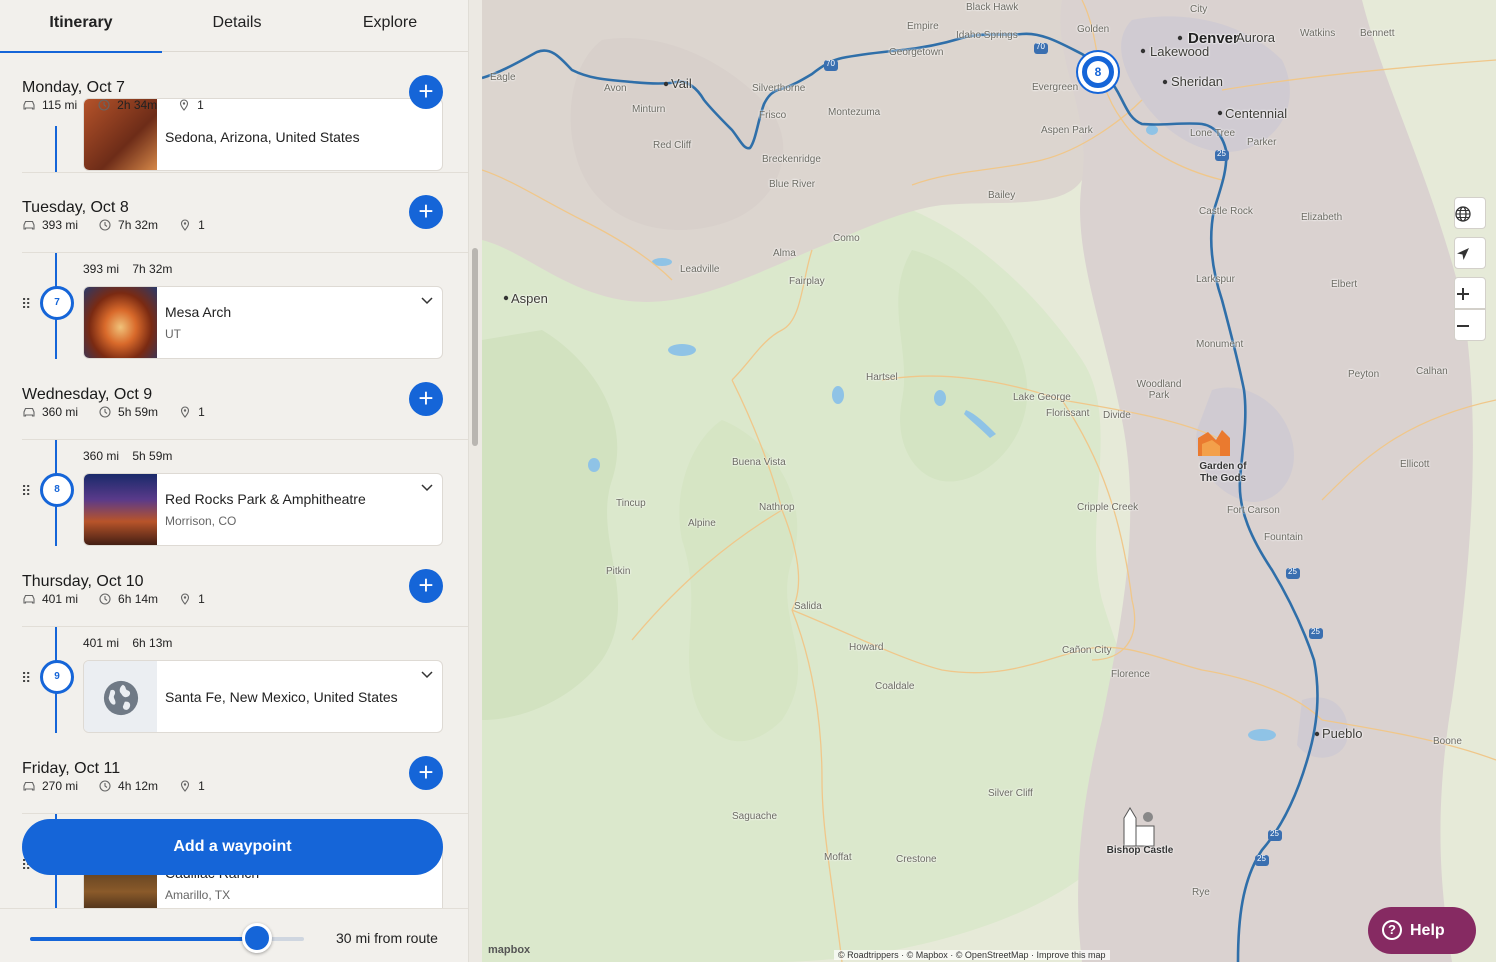  I want to click on stop-title: Santa Fe, New Mexico, United States, so click(281, 697).